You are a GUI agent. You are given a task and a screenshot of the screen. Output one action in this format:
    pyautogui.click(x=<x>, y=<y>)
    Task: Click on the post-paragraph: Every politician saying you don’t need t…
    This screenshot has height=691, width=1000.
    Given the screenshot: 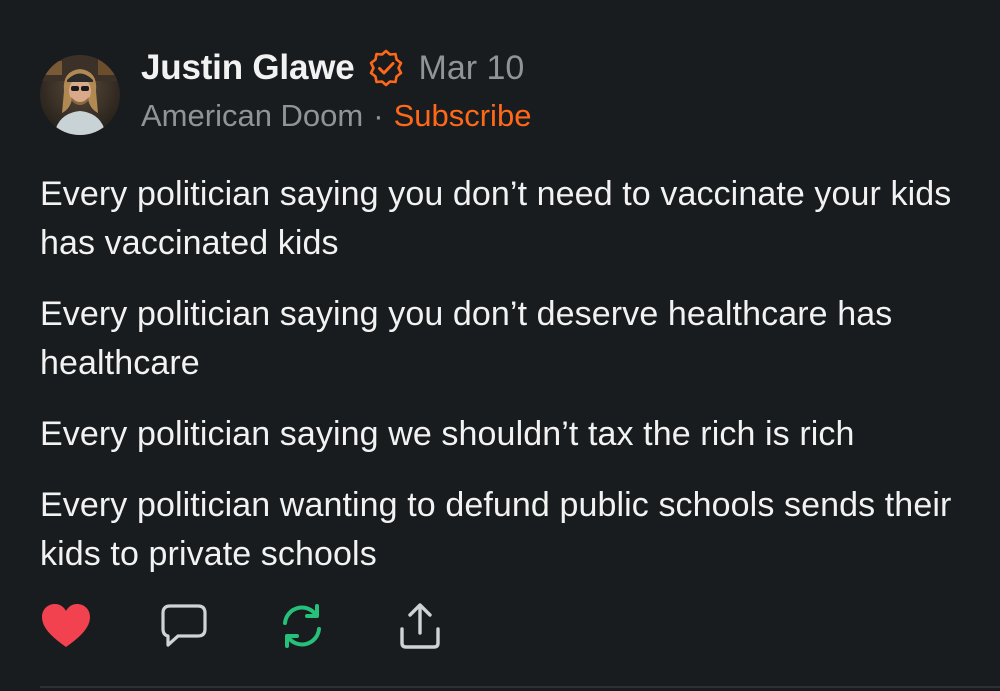 What is the action you would take?
    pyautogui.click(x=496, y=218)
    